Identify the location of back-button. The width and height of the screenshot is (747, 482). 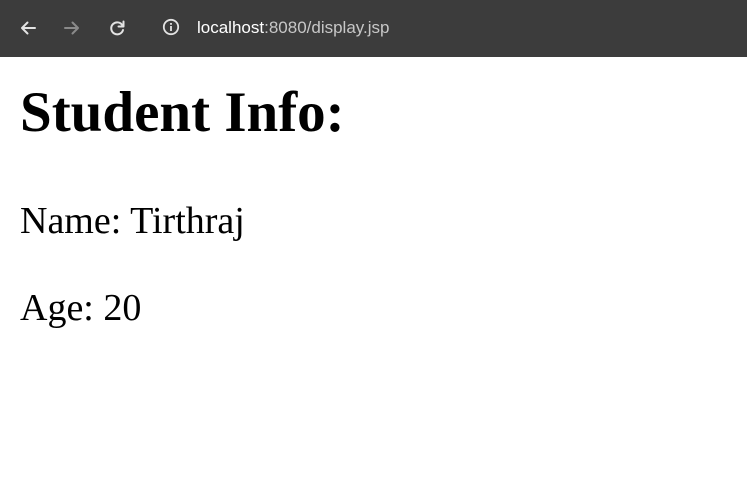
(28, 28).